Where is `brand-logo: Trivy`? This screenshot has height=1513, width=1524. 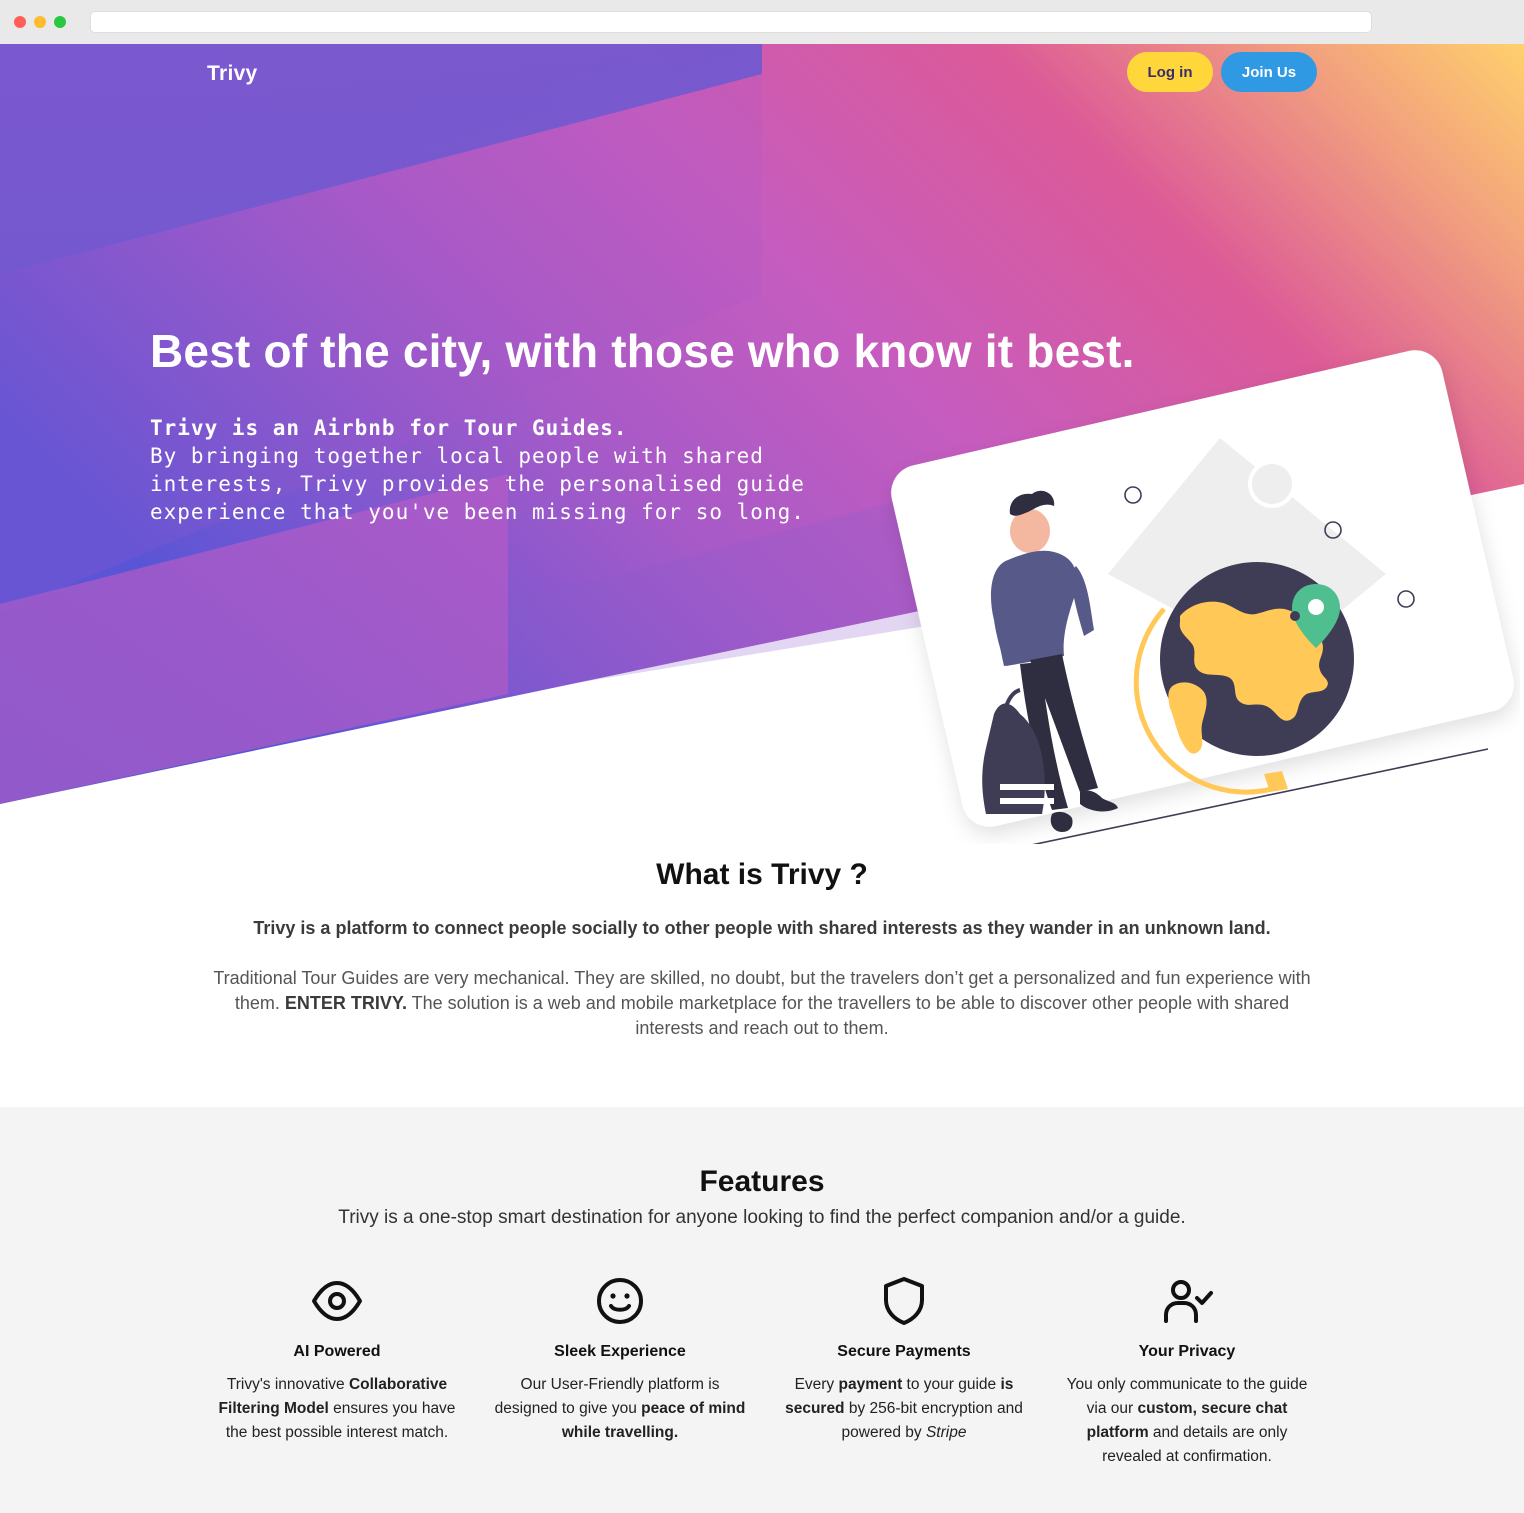
brand-logo: Trivy is located at coordinates (232, 74).